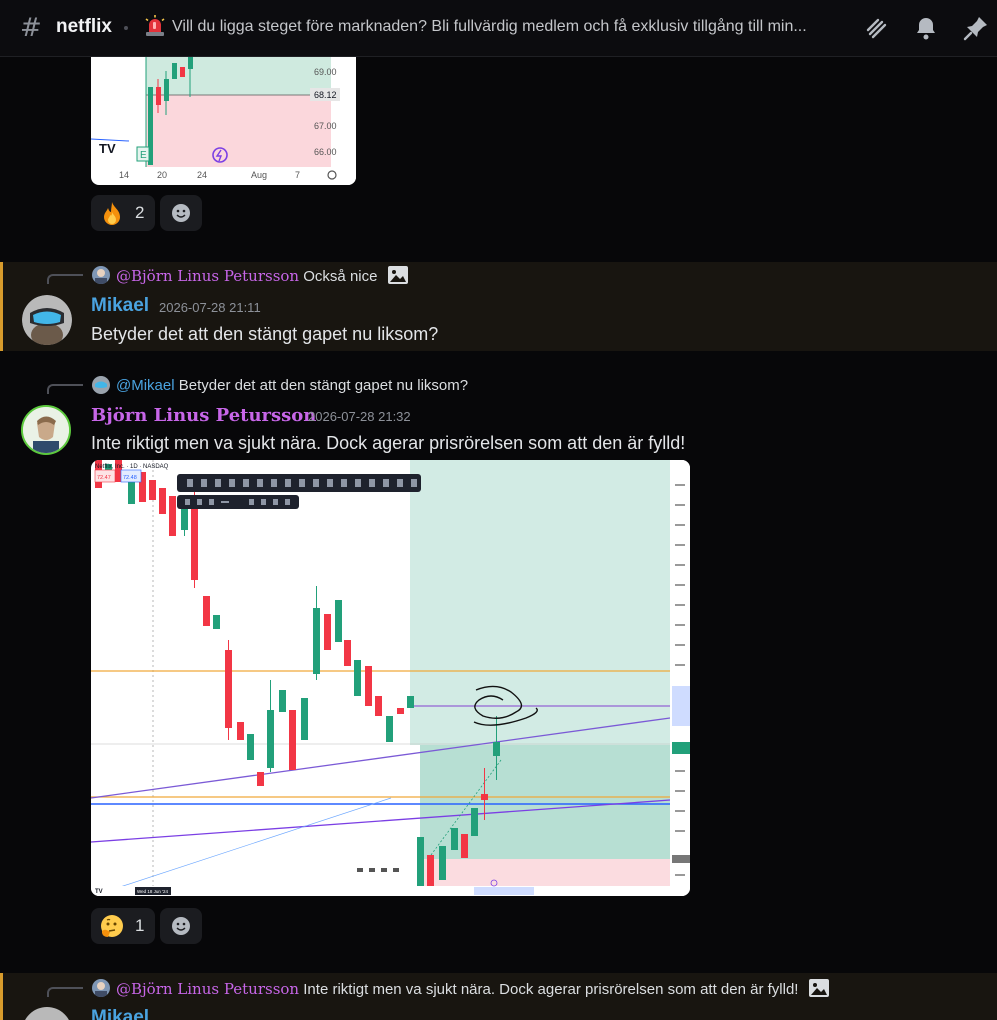 The image size is (997, 1020). I want to click on reaction-thinking: 1, so click(123, 926).